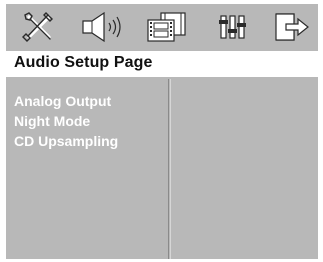  What do you see at coordinates (167, 27) in the screenshot?
I see `video-setup-icon` at bounding box center [167, 27].